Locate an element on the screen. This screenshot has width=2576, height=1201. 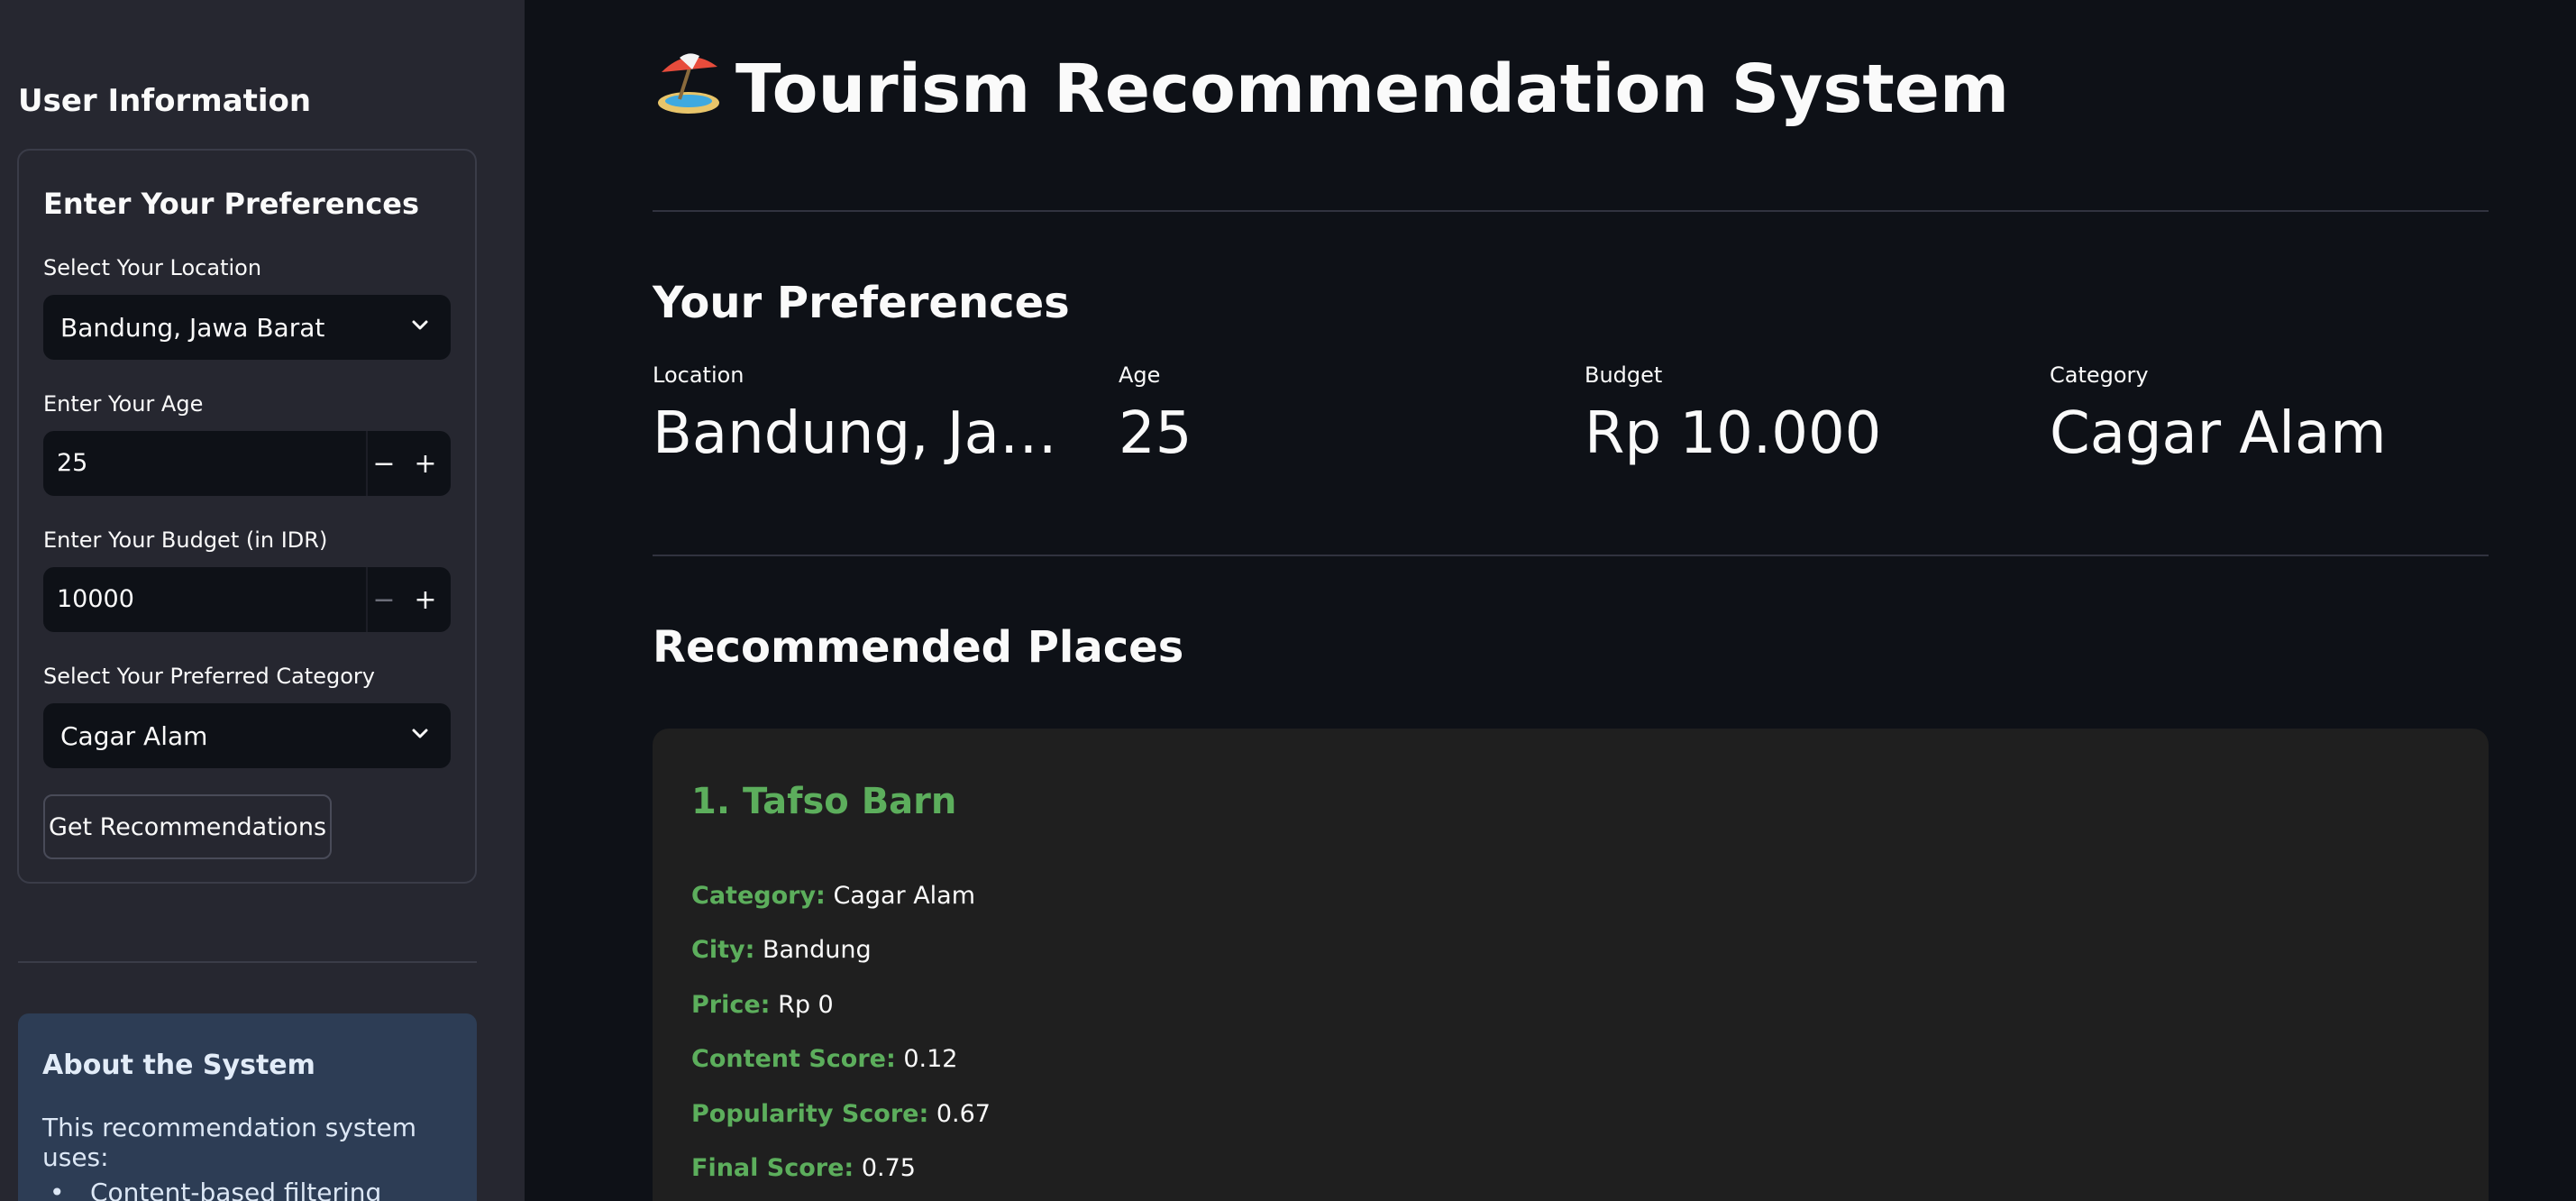
age-input-value: 25 is located at coordinates (72, 463).